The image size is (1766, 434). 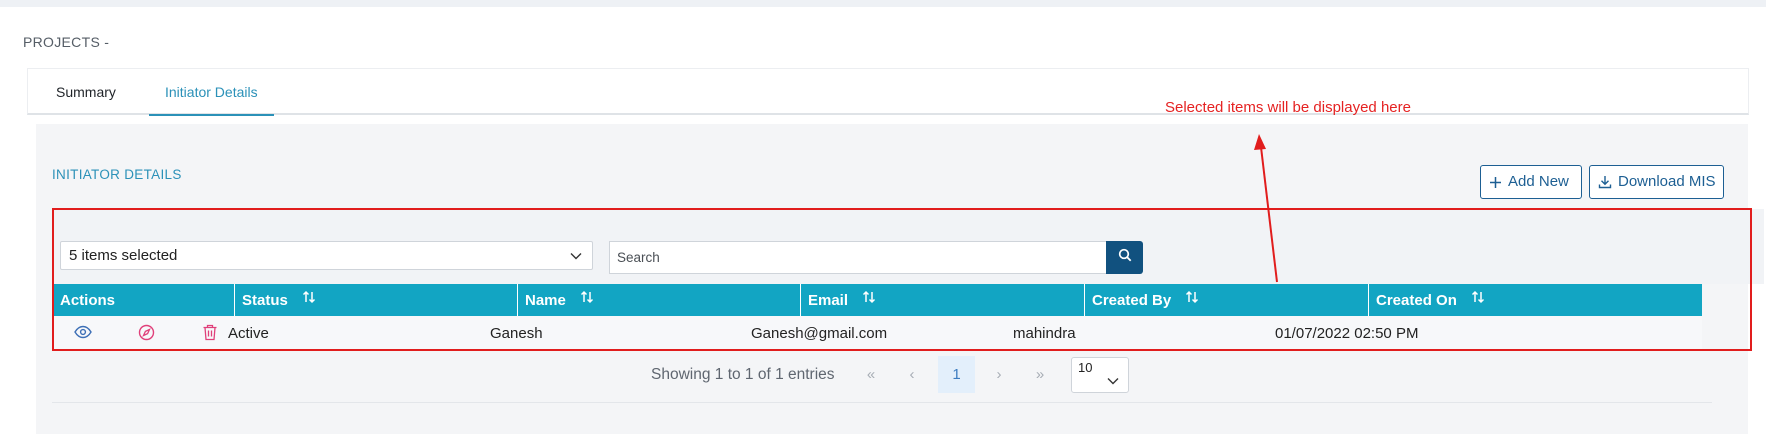 I want to click on column-header-email: Email, so click(x=942, y=300).